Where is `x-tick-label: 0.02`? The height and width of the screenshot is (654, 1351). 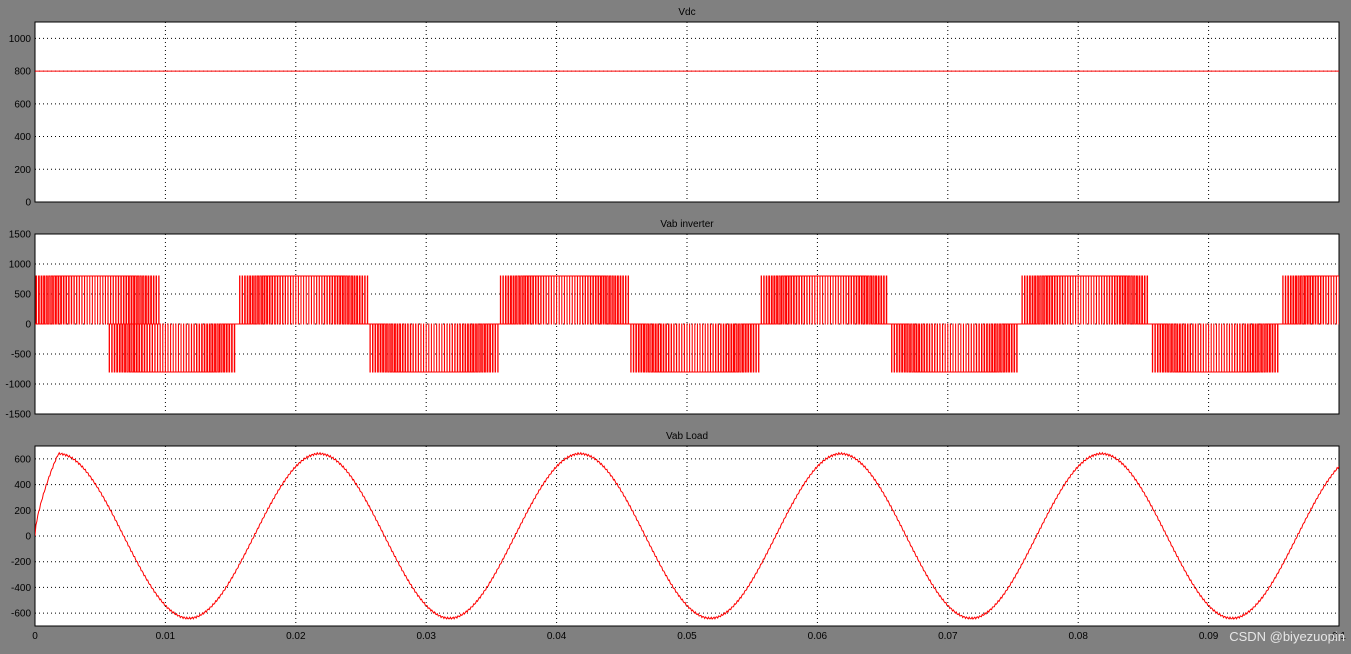 x-tick-label: 0.02 is located at coordinates (296, 636).